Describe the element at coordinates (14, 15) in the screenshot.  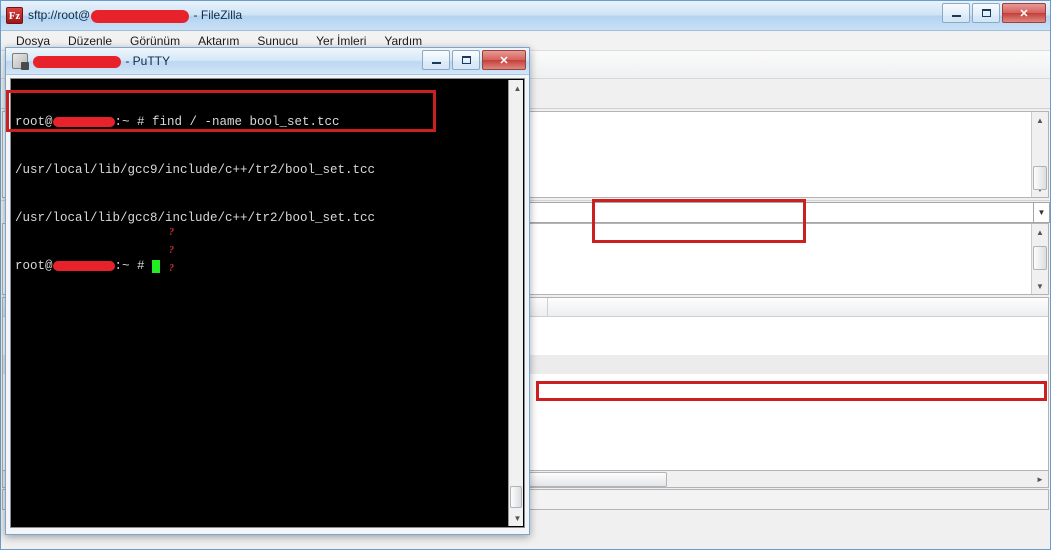
I see `filezilla-app-icon: Fz` at that location.